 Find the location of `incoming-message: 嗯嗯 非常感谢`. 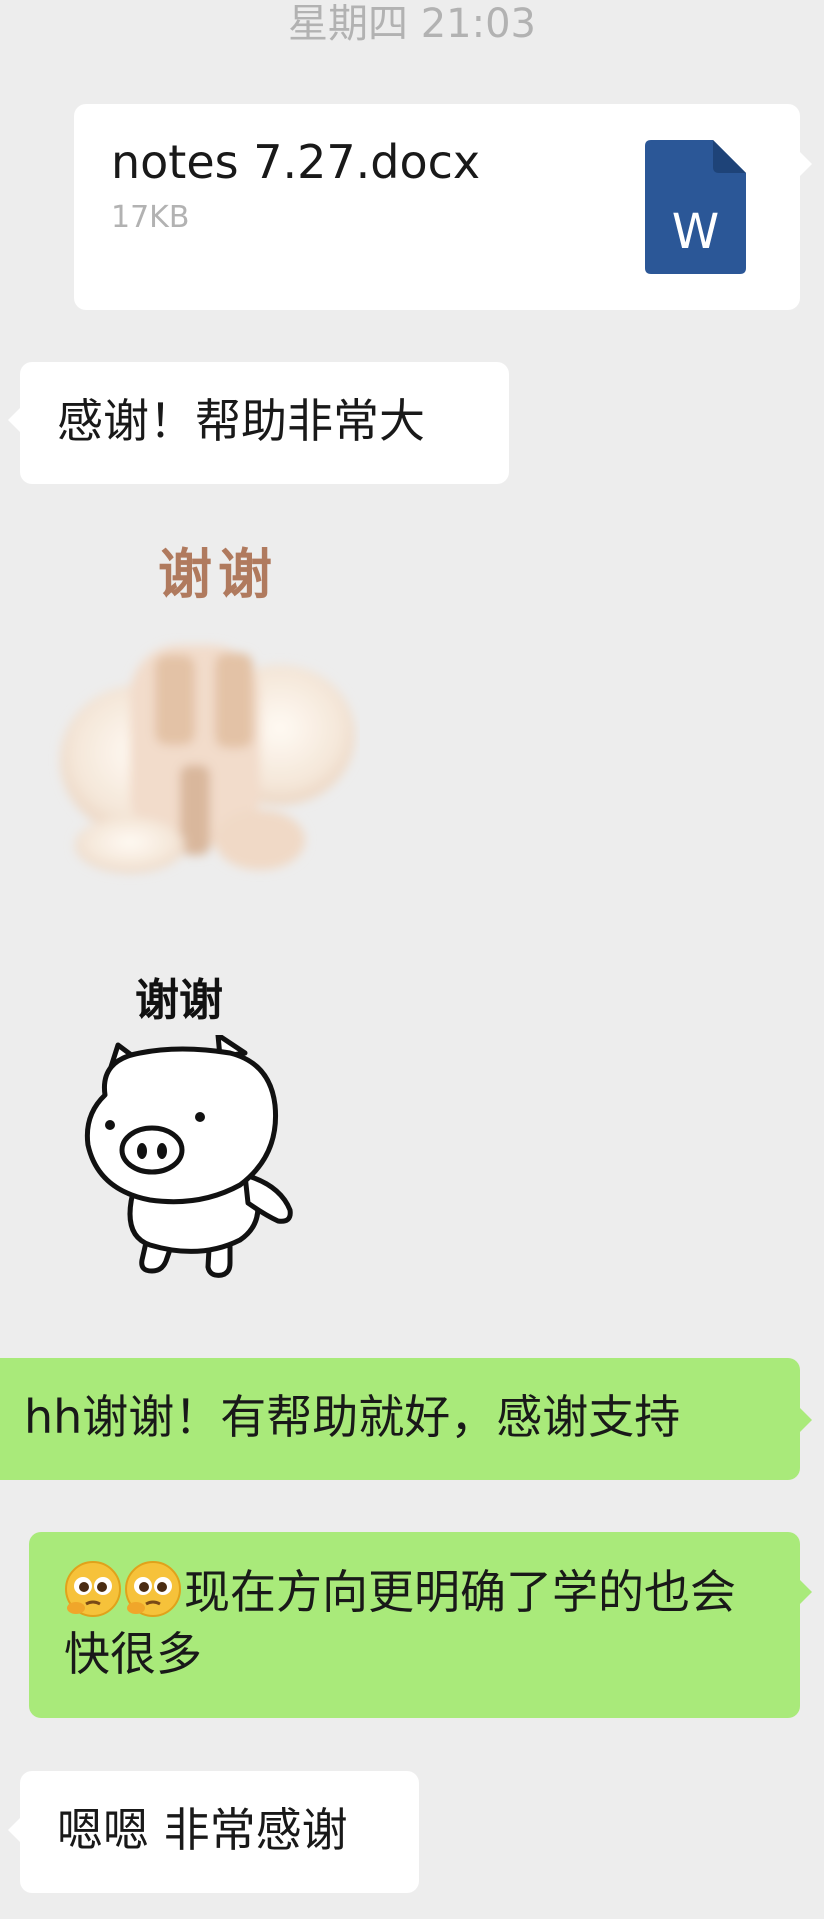

incoming-message: 嗯嗯 非常感谢 is located at coordinates (219, 1832).